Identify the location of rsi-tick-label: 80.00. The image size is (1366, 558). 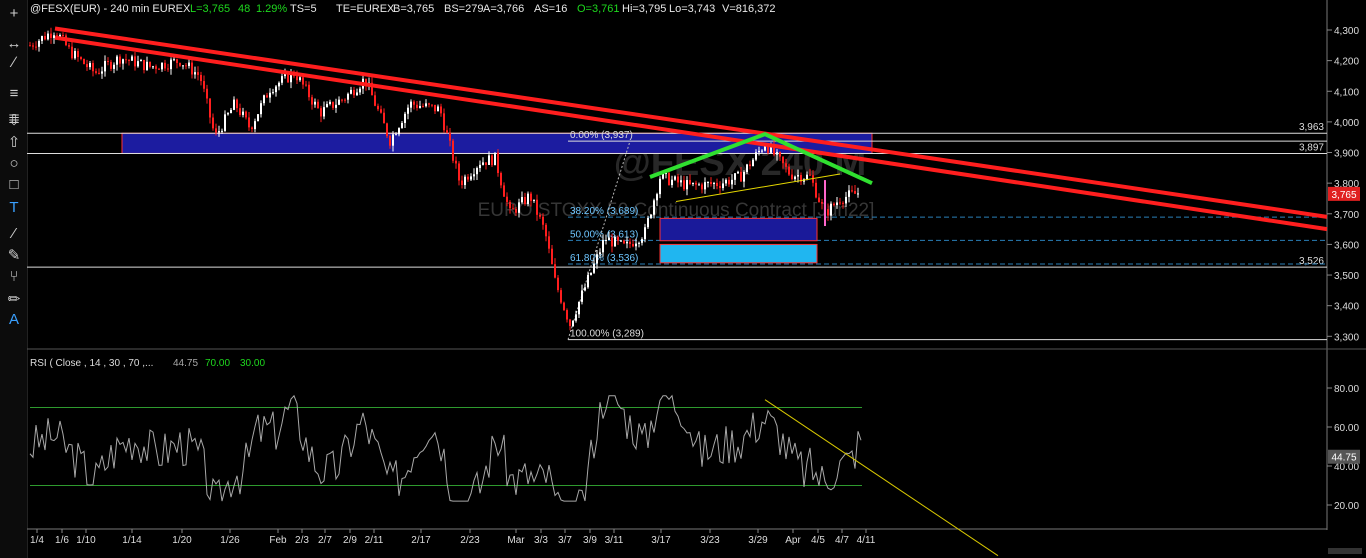
(1346, 389).